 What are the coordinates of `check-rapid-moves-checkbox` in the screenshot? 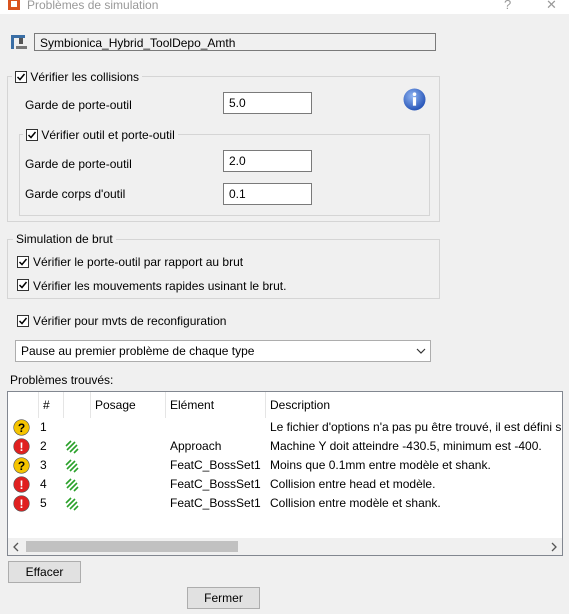 It's located at (23, 285).